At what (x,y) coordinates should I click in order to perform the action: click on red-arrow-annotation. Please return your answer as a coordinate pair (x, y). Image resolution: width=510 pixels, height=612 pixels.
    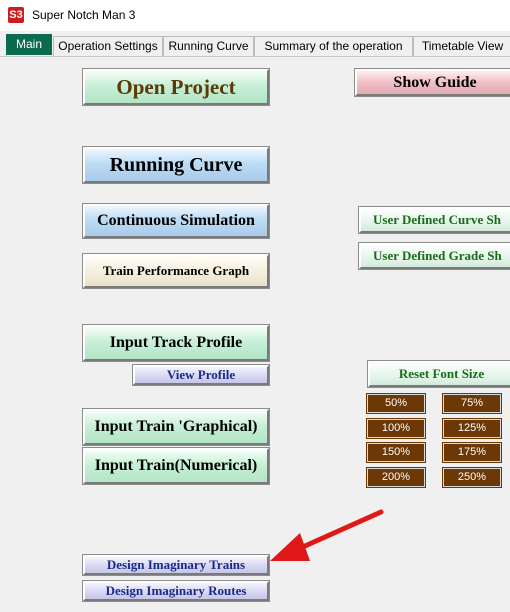
    Looking at the image, I should click on (327, 535).